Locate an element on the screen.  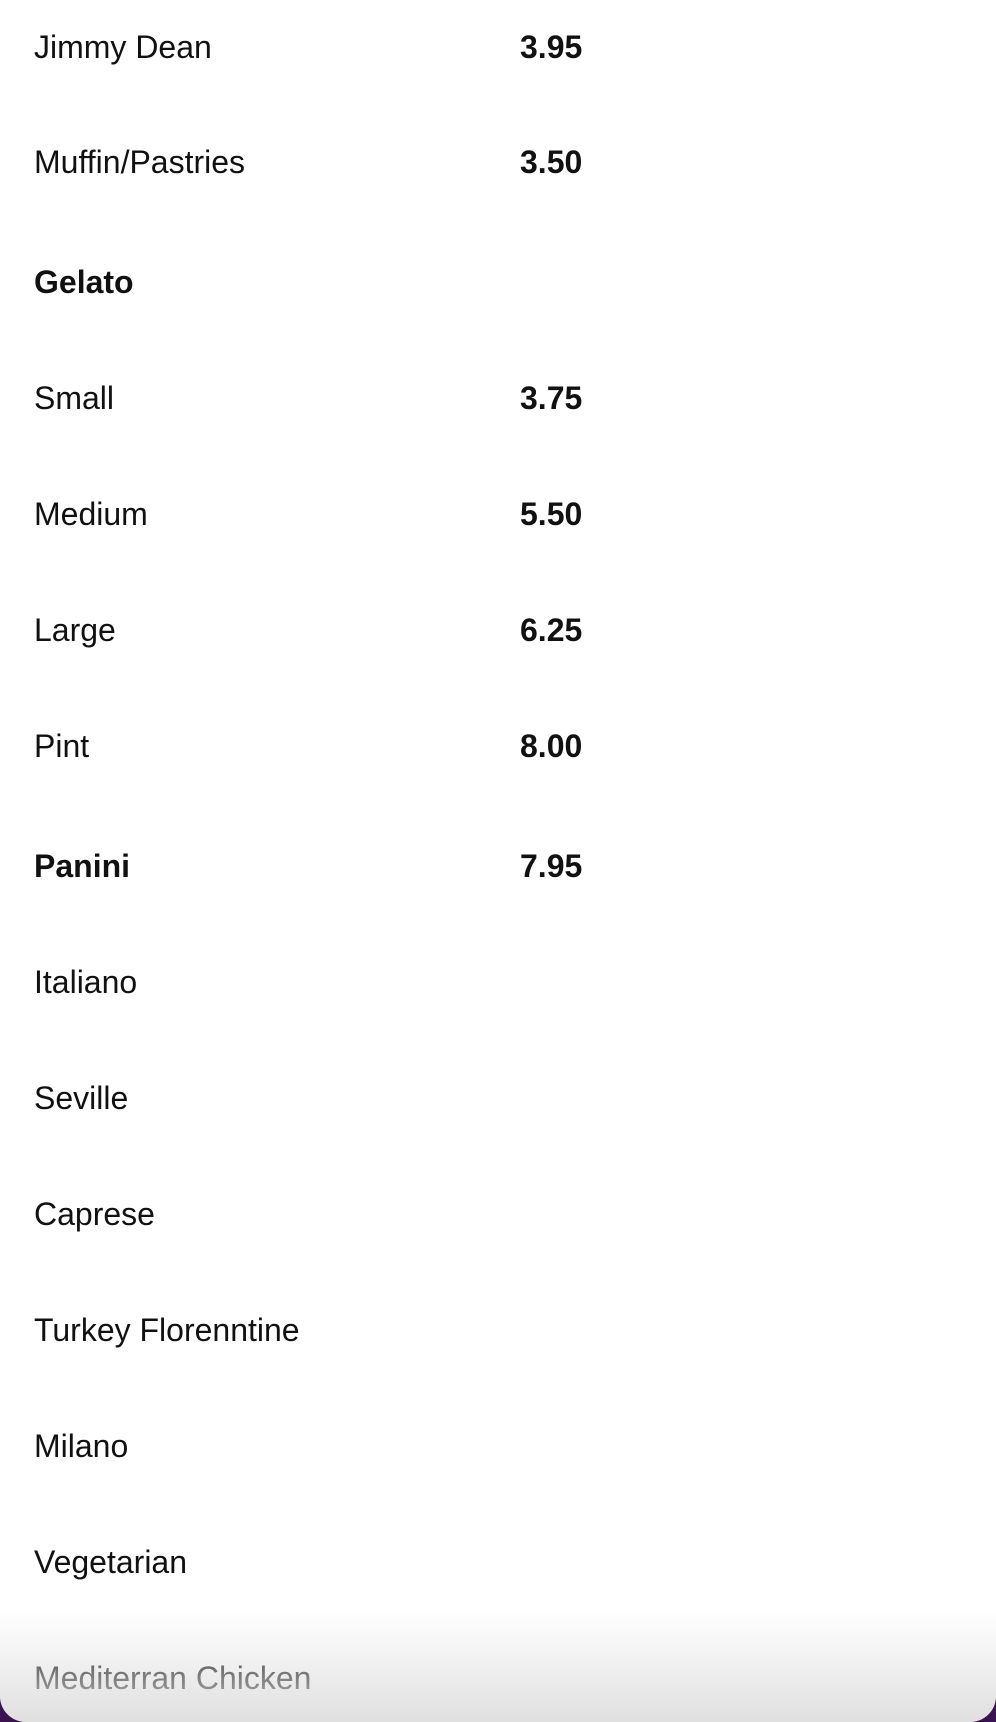
item-price: 3.50 is located at coordinates (551, 162).